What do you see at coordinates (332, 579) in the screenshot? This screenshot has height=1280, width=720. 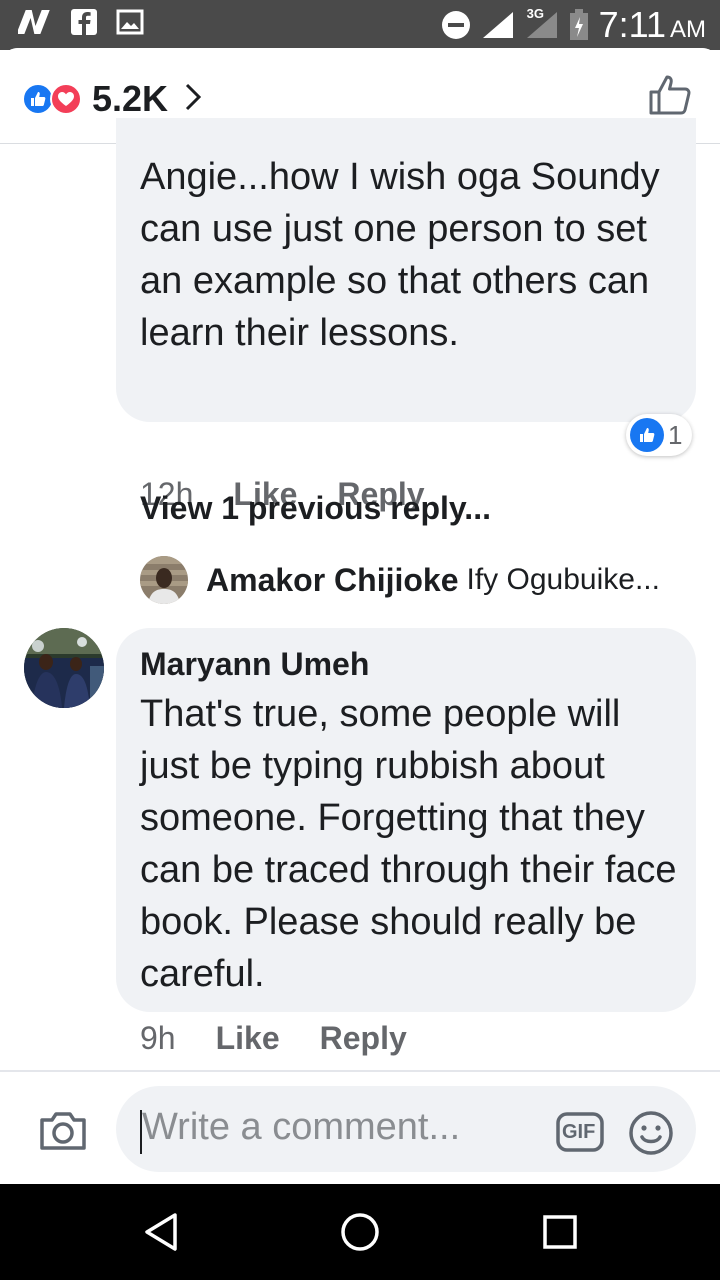 I see `reply-author: Amakor Chijioke` at bounding box center [332, 579].